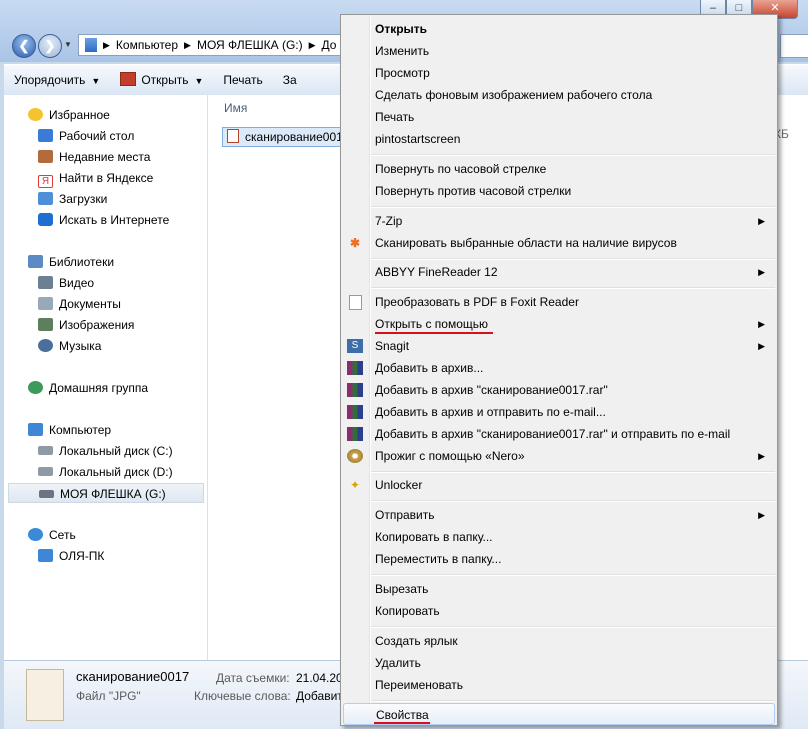 This screenshot has width=808, height=729. I want to click on details-keywords-value: Добавит, so click(319, 696).